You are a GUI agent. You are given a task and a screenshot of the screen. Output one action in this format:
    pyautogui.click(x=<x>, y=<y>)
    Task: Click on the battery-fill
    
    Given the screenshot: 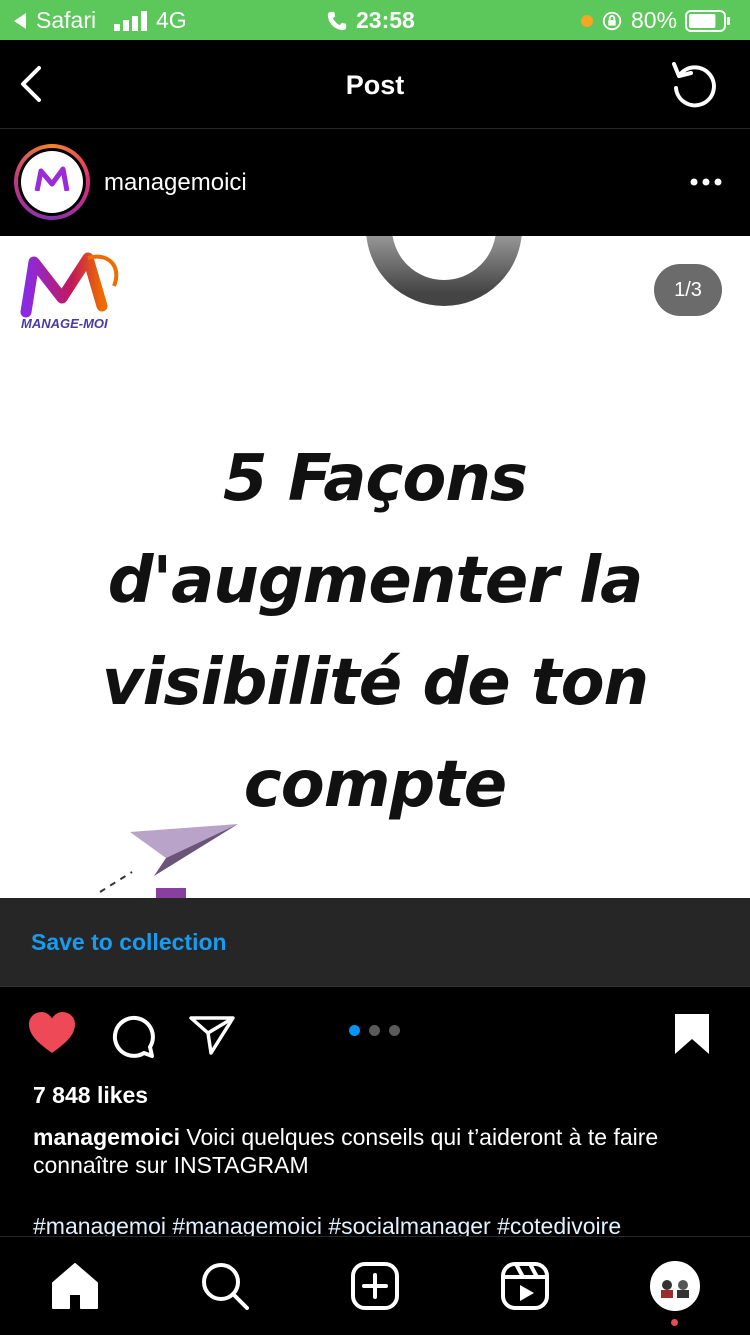 What is the action you would take?
    pyautogui.click(x=702, y=20)
    